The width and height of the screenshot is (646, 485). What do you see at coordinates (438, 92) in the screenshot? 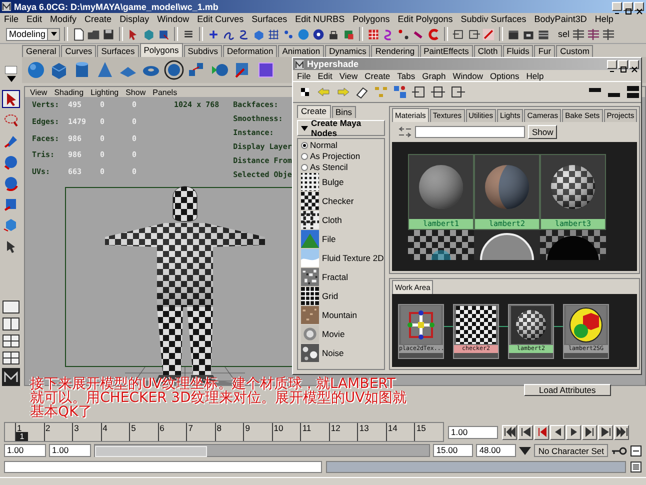
I see `input-output-icon` at bounding box center [438, 92].